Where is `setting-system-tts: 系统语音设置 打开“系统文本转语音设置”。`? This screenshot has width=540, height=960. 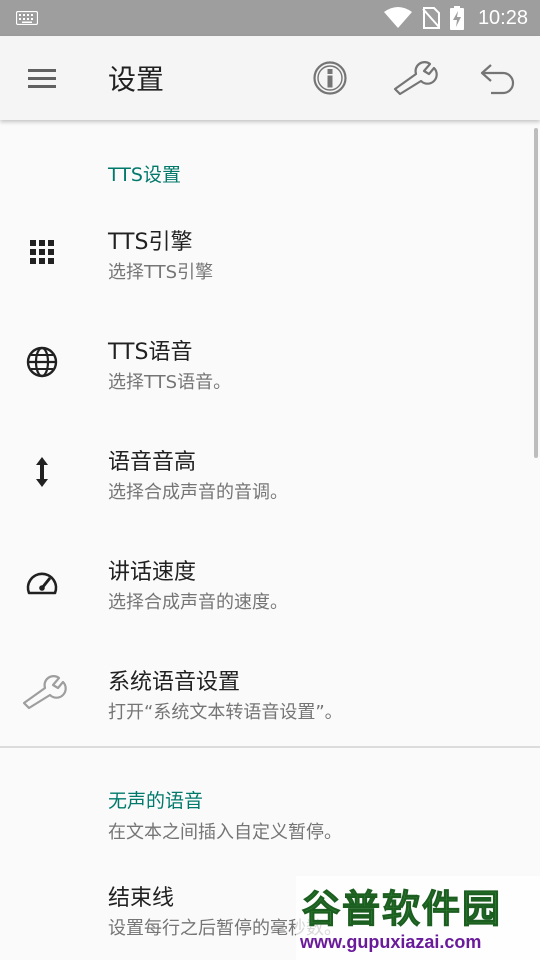 setting-system-tts: 系统语音设置 打开“系统文本转语音设置”。 is located at coordinates (270, 695).